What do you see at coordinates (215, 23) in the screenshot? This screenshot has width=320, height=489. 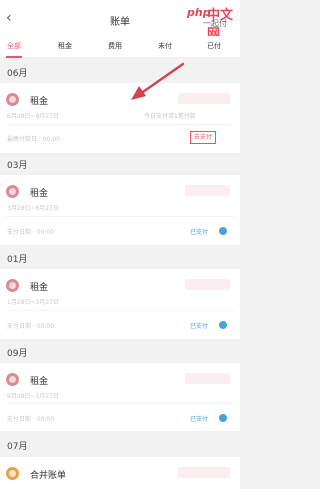 I see `watermark-sub: 一起付` at bounding box center [215, 23].